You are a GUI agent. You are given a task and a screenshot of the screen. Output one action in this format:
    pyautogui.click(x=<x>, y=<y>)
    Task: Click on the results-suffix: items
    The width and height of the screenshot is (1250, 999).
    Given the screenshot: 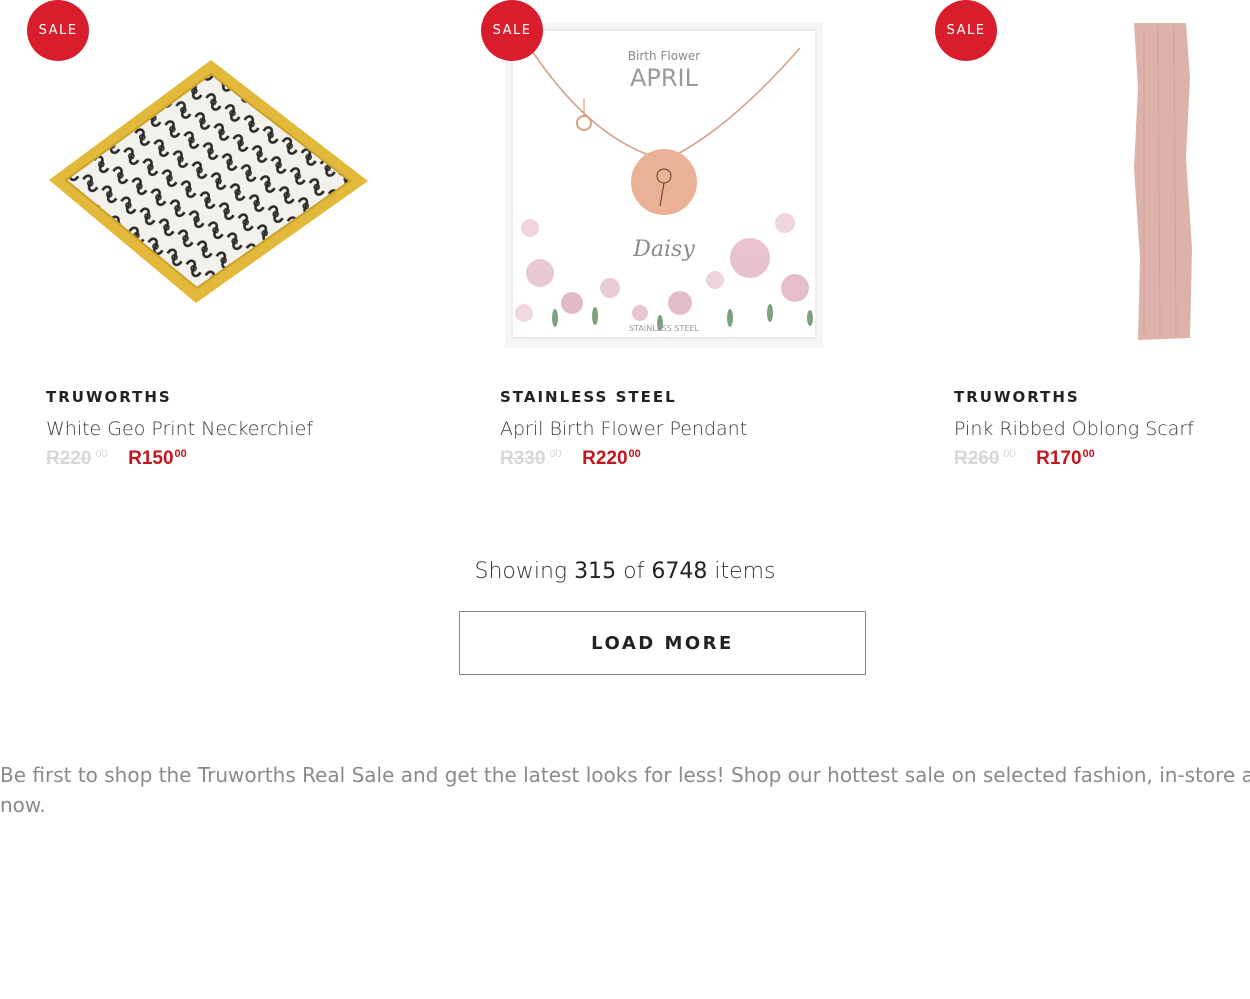 What is the action you would take?
    pyautogui.click(x=745, y=571)
    